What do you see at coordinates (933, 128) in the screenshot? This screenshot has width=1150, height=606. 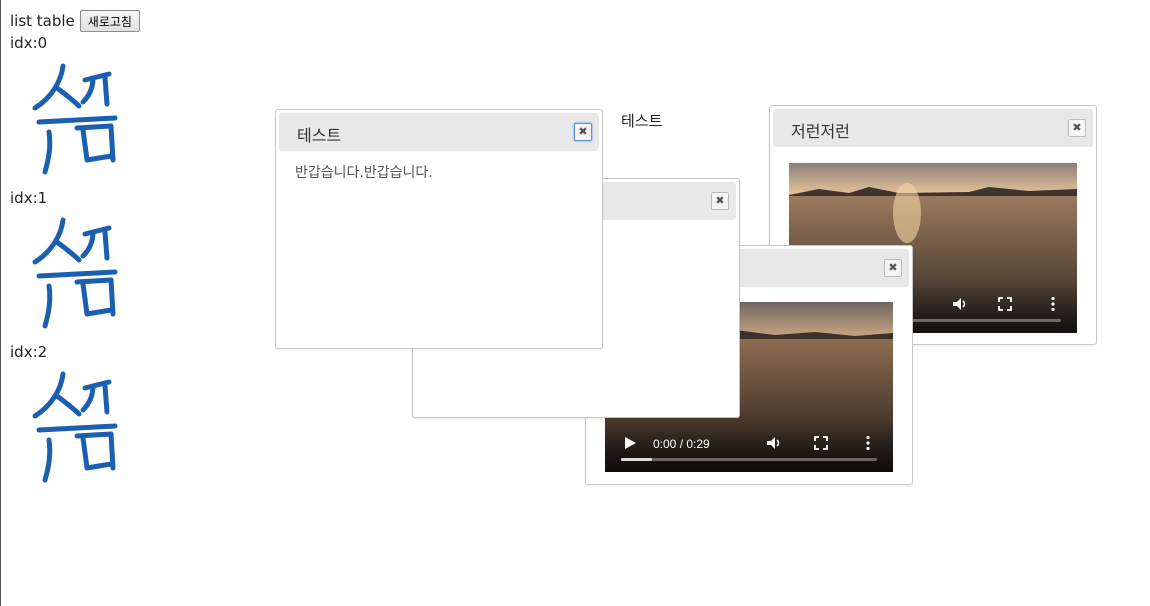 I see `dialog-header: 저런저런 ✖` at bounding box center [933, 128].